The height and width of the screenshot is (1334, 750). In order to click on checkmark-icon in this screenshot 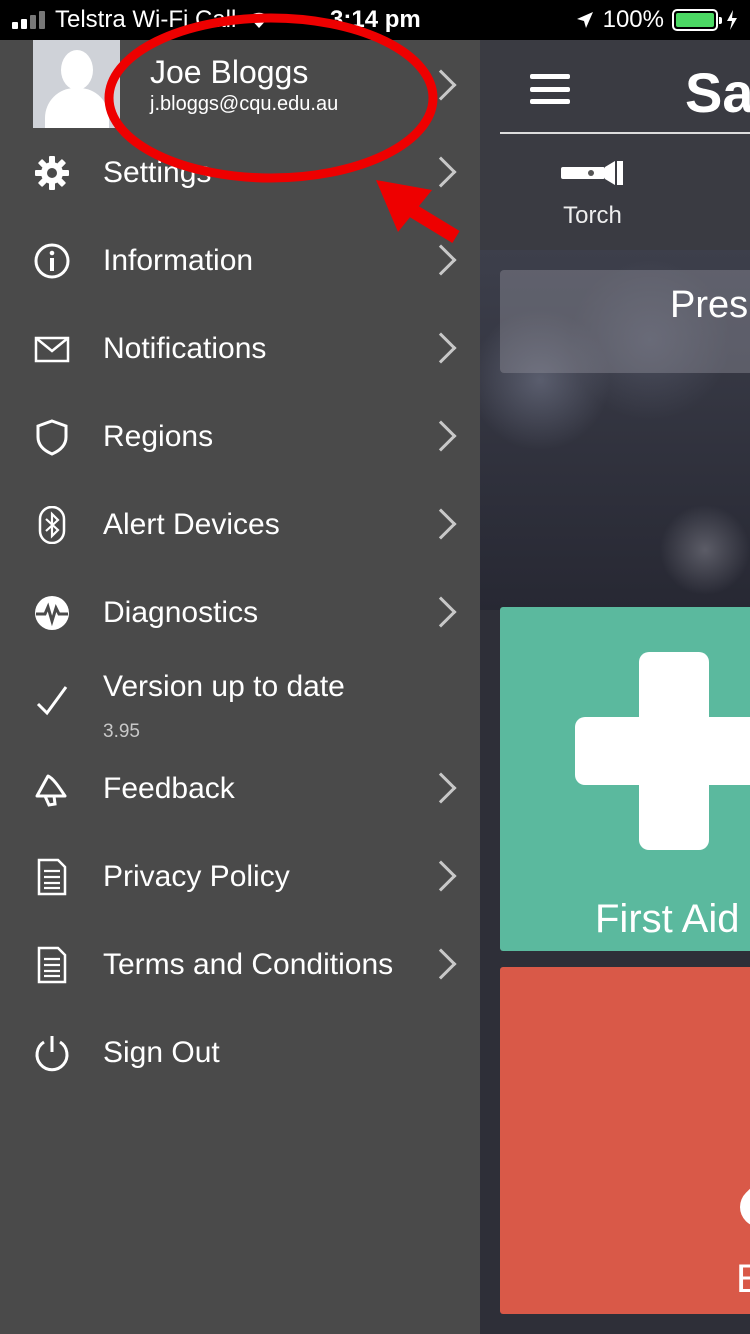, I will do `click(52, 701)`.